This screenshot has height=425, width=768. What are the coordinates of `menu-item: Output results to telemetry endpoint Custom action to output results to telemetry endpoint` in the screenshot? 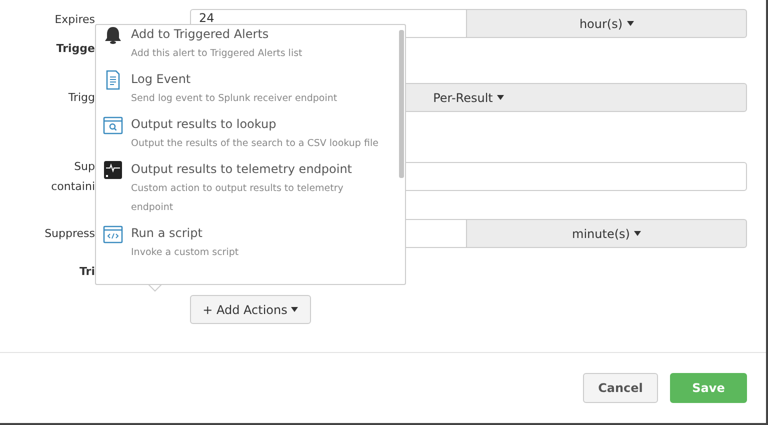 It's located at (239, 192).